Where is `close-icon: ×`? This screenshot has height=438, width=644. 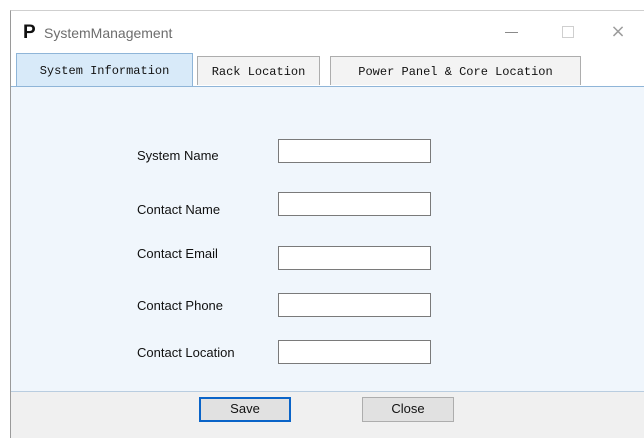 close-icon: × is located at coordinates (618, 31).